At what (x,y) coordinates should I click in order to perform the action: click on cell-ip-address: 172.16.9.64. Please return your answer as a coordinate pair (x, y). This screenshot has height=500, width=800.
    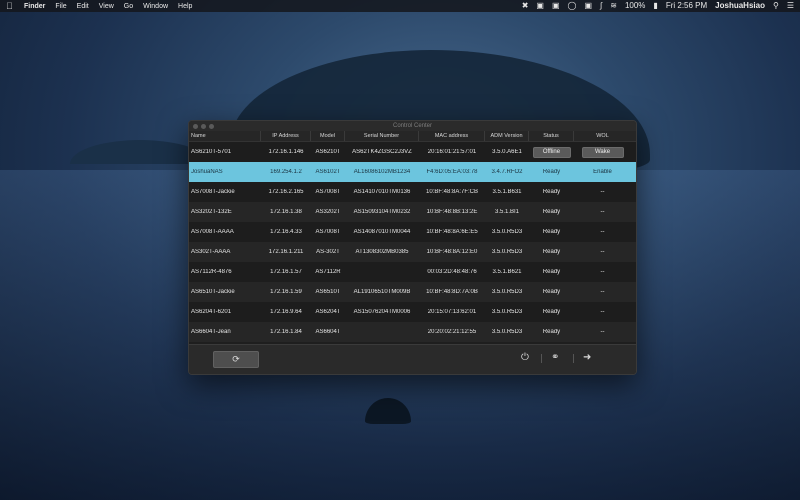
    Looking at the image, I should click on (286, 312).